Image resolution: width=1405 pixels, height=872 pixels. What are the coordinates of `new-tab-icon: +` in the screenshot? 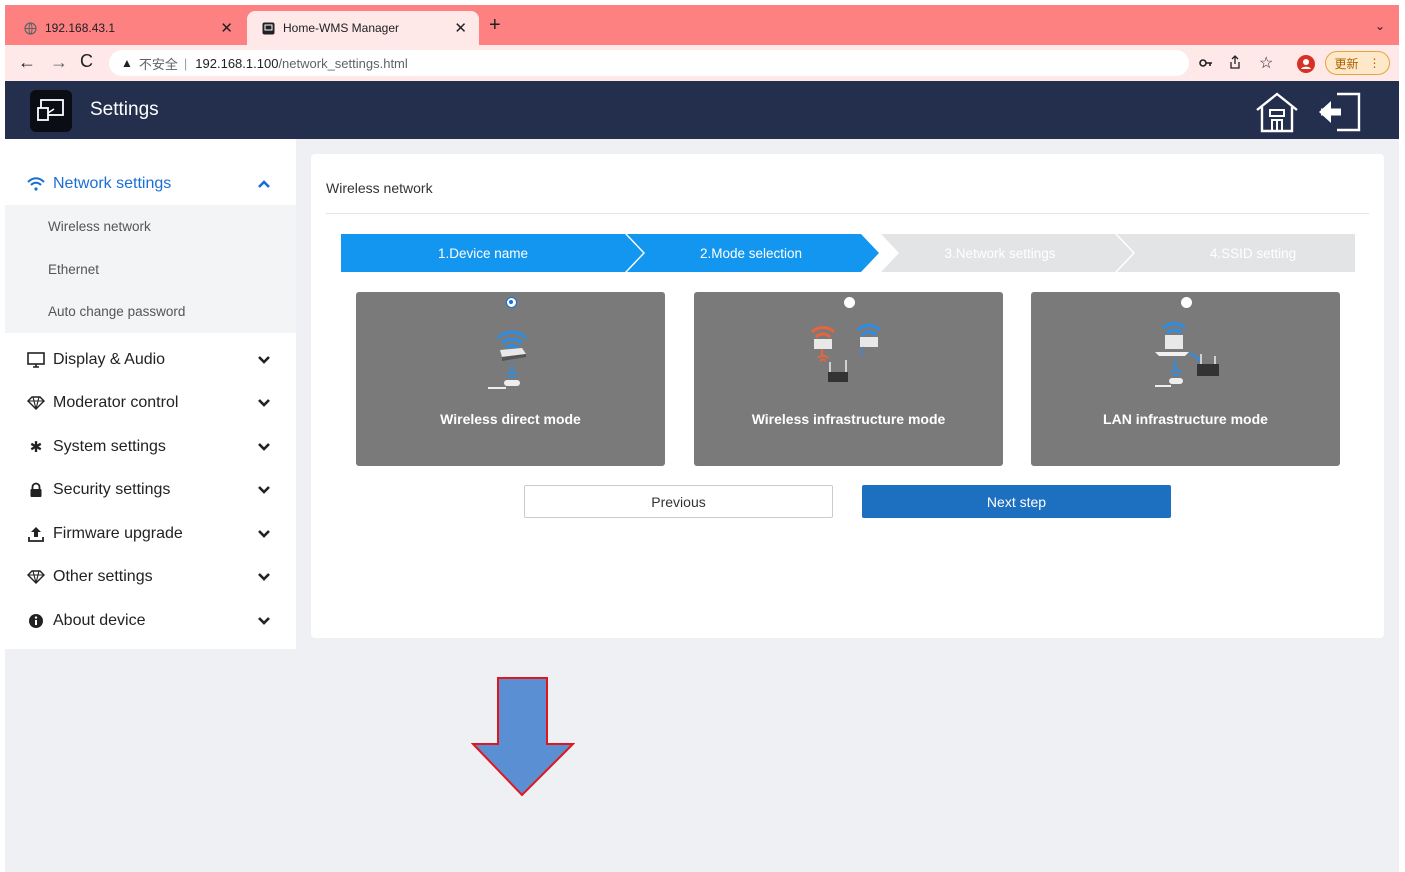 It's located at (495, 25).